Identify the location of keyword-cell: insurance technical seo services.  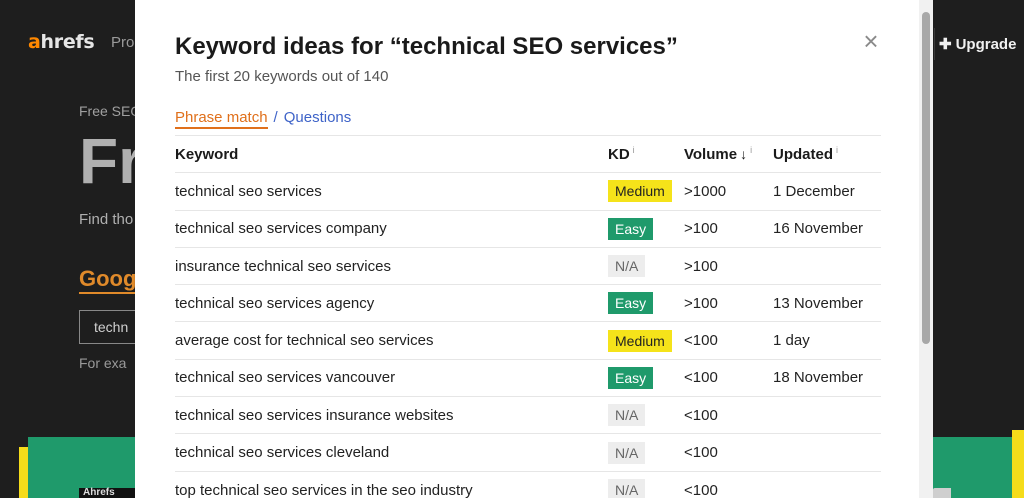
(391, 265).